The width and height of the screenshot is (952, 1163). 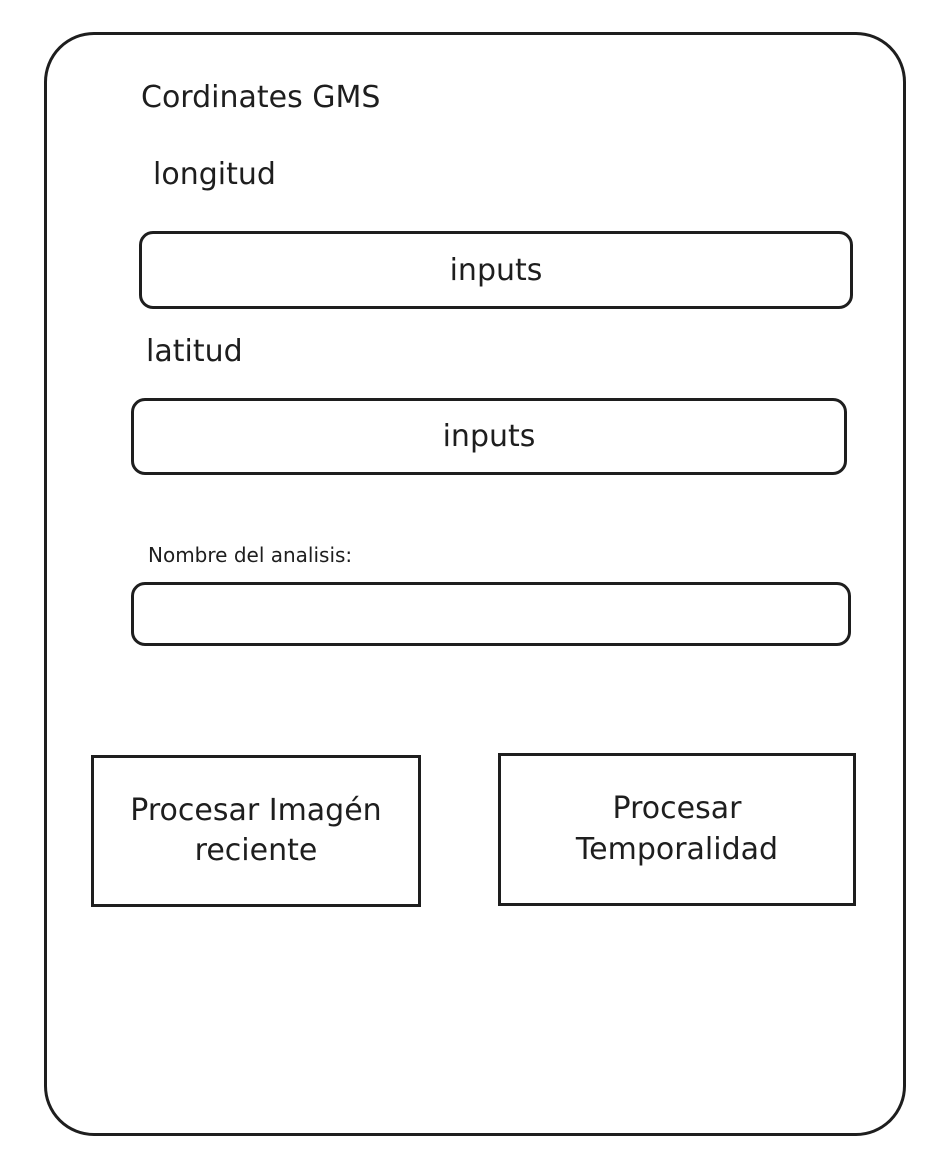 I want to click on form-title: Cordinates GMS, so click(x=261, y=97).